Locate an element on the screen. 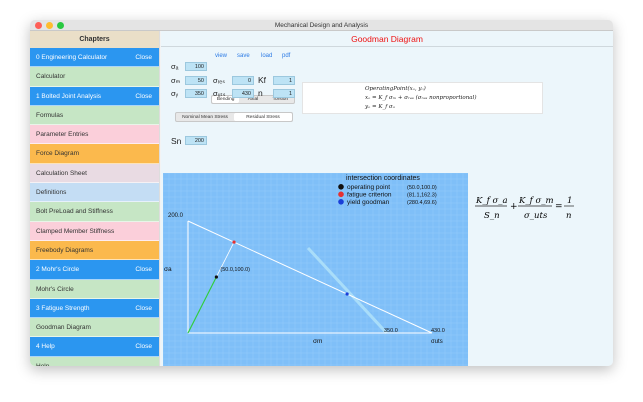 The height and width of the screenshot is (402, 643). sidebar-item: Formulas is located at coordinates (94, 115).